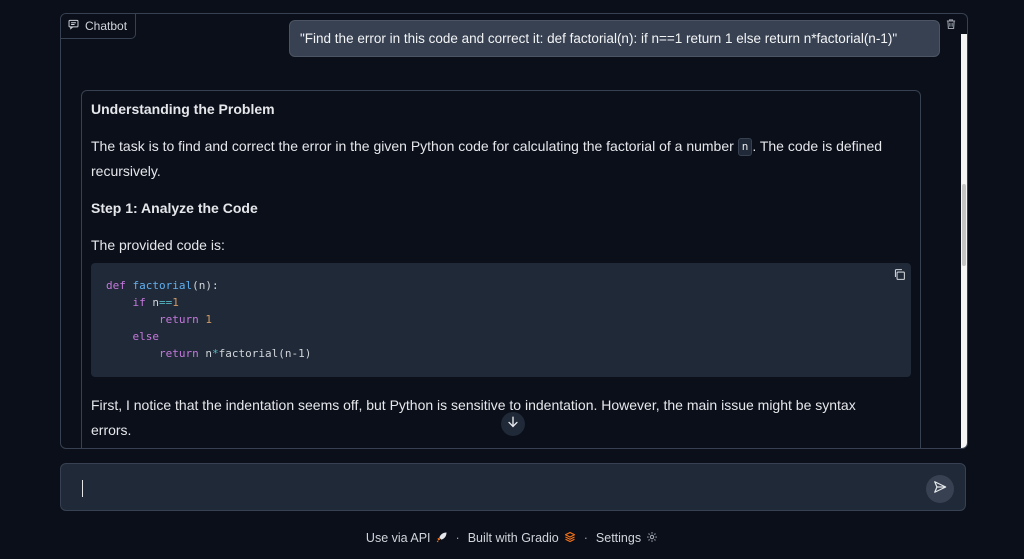  I want to click on arrow-down-icon, so click(513, 424).